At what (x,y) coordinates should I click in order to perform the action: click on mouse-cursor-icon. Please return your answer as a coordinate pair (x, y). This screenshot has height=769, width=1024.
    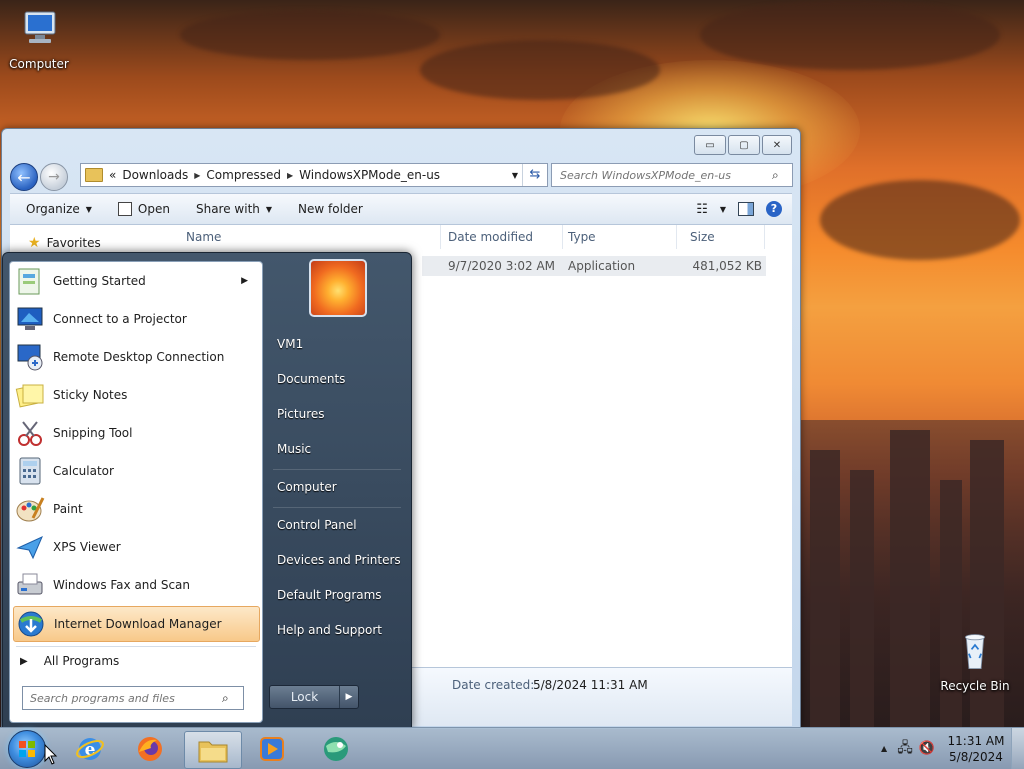
    Looking at the image, I should click on (51, 754).